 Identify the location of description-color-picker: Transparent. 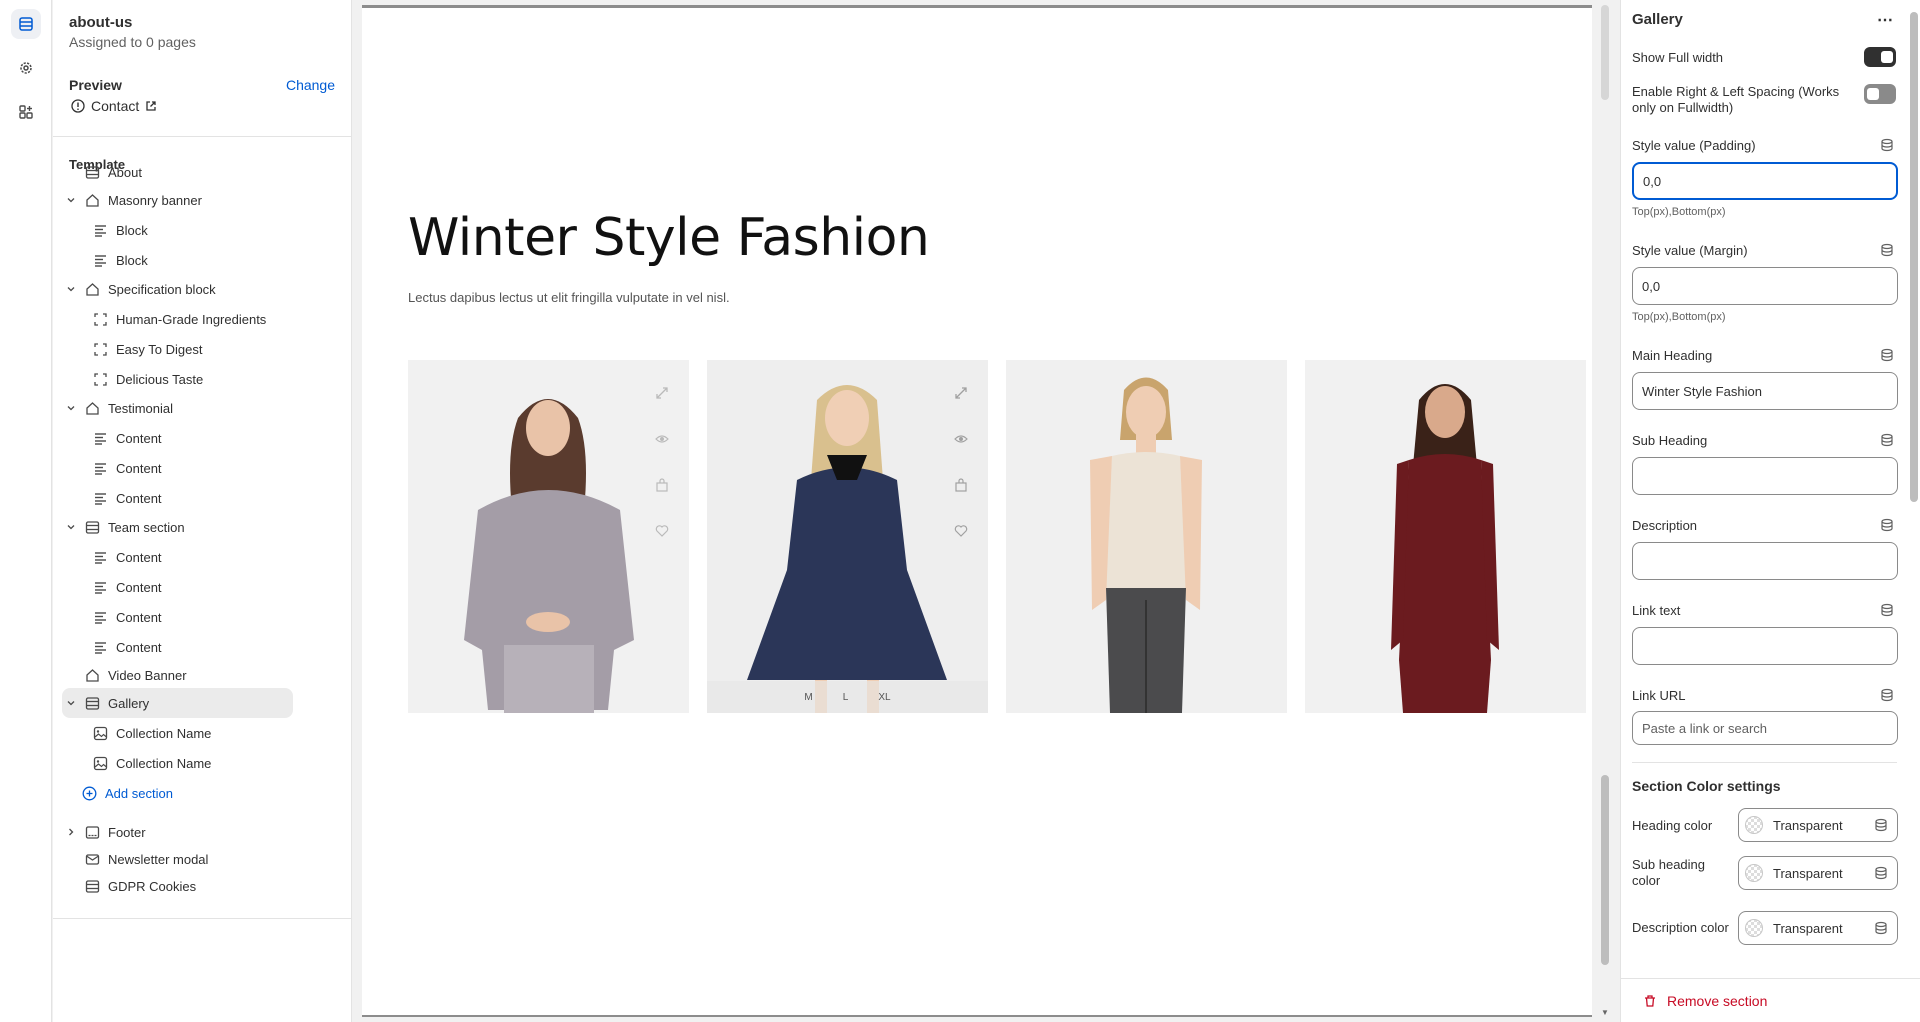
(1818, 928).